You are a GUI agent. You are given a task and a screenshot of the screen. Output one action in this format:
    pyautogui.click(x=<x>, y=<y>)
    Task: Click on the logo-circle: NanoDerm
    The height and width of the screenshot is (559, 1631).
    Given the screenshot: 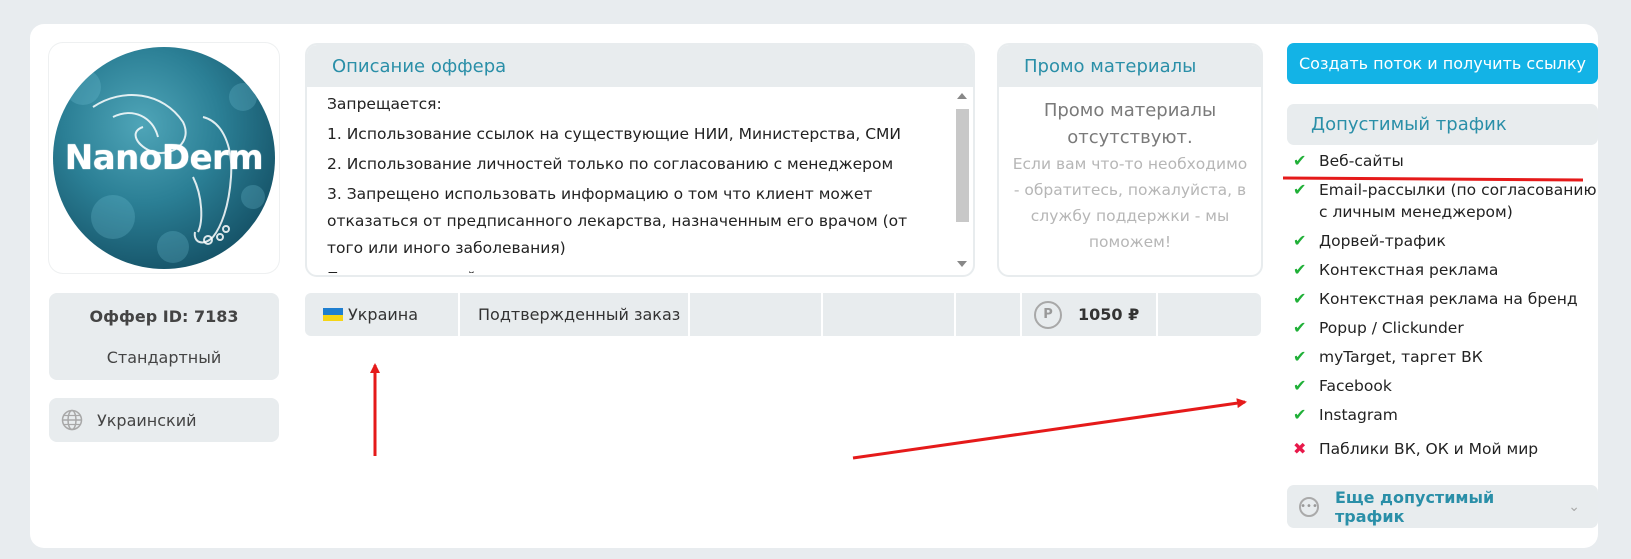 What is the action you would take?
    pyautogui.click(x=164, y=158)
    